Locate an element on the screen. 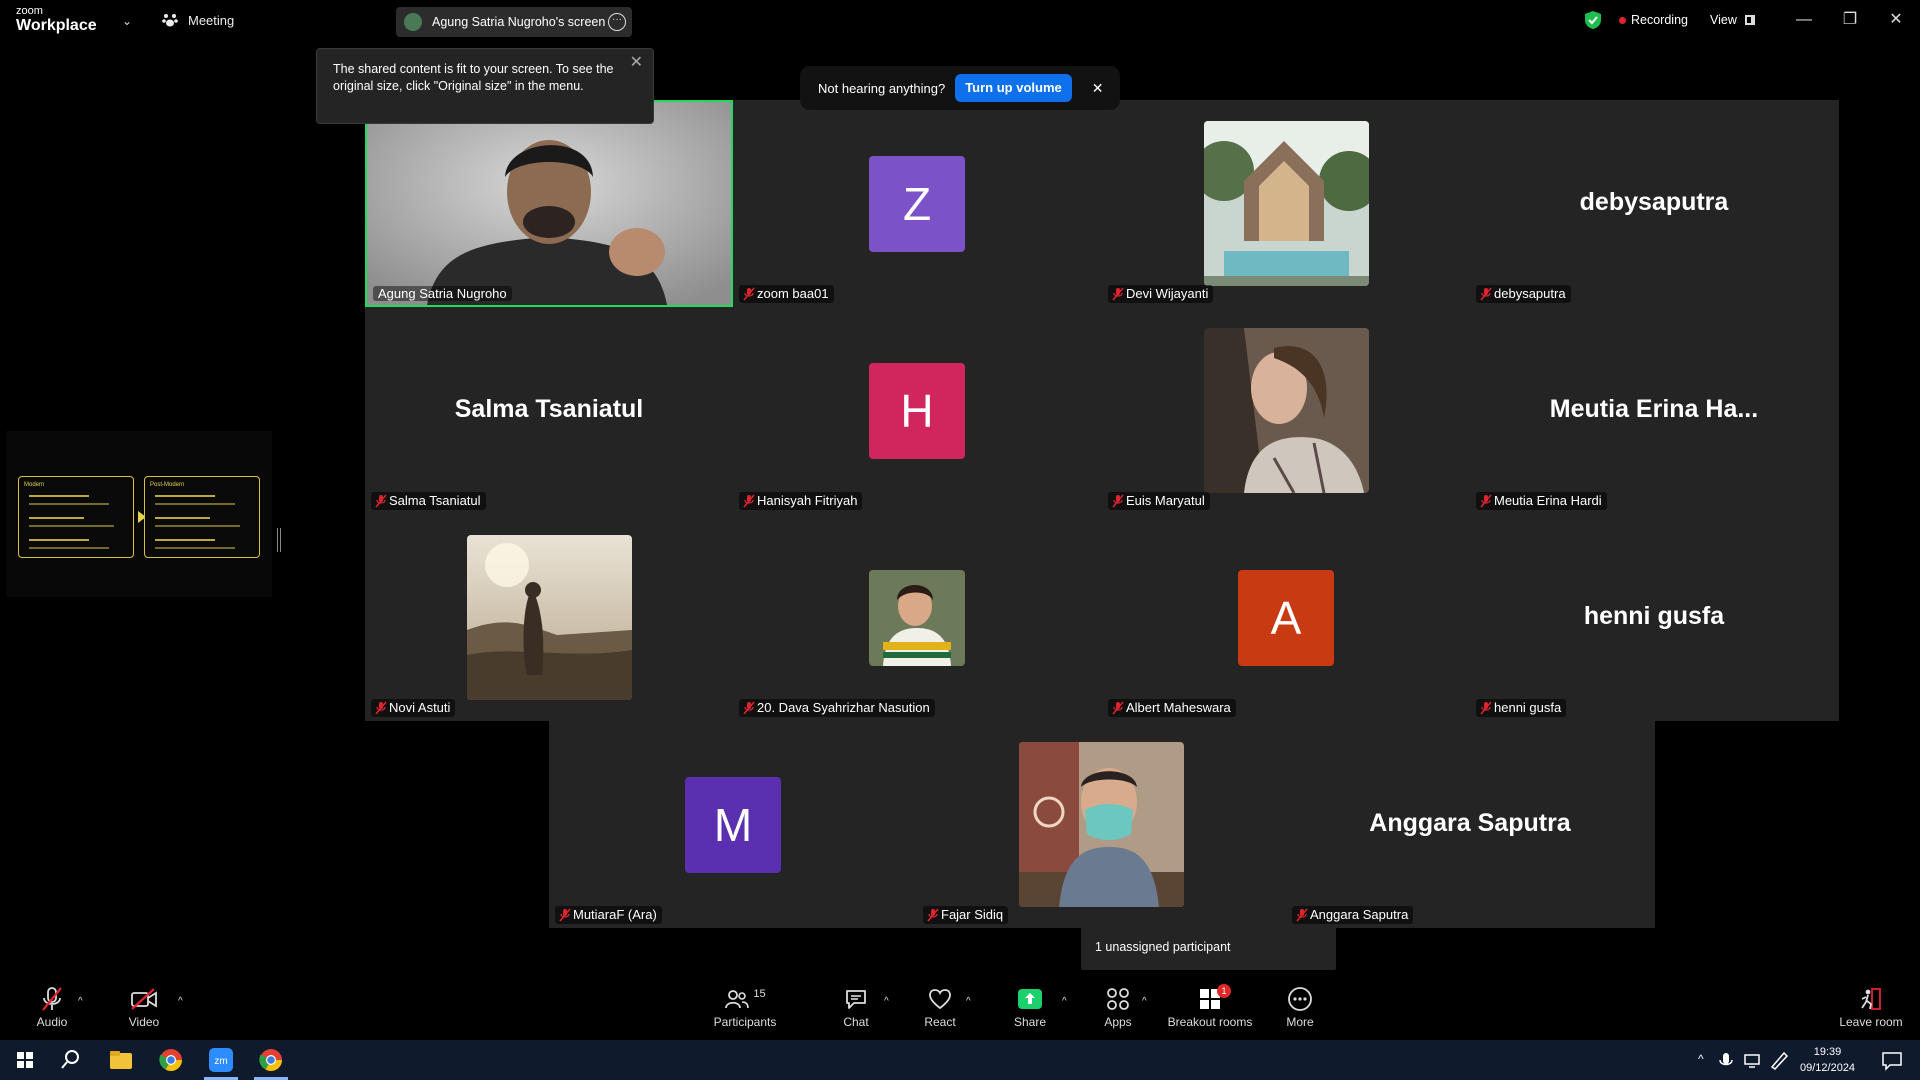 Image resolution: width=1920 pixels, height=1080 pixels. participant-name: Hanisyah Fitriyah is located at coordinates (807, 500).